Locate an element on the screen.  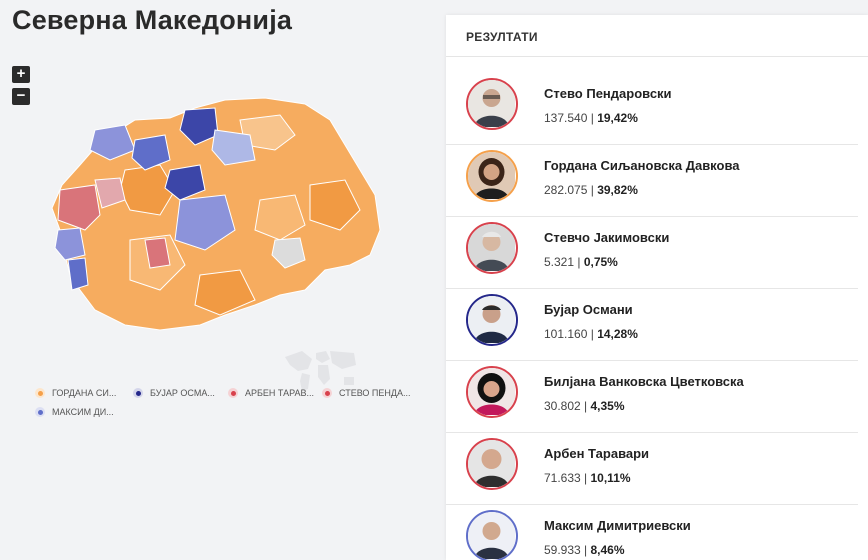
candidate-votes: 5.321 | 0,75% is located at coordinates (581, 262).